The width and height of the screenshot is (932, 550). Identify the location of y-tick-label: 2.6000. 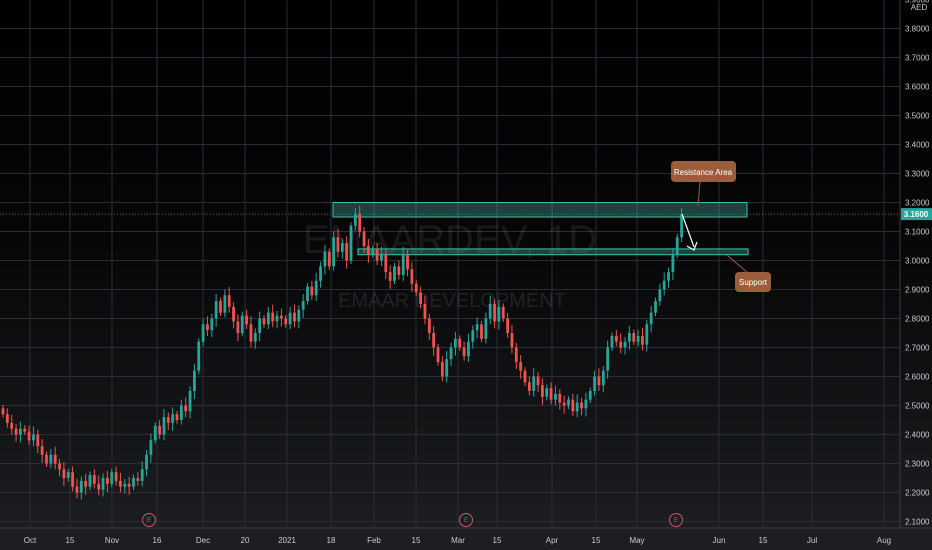
(917, 377).